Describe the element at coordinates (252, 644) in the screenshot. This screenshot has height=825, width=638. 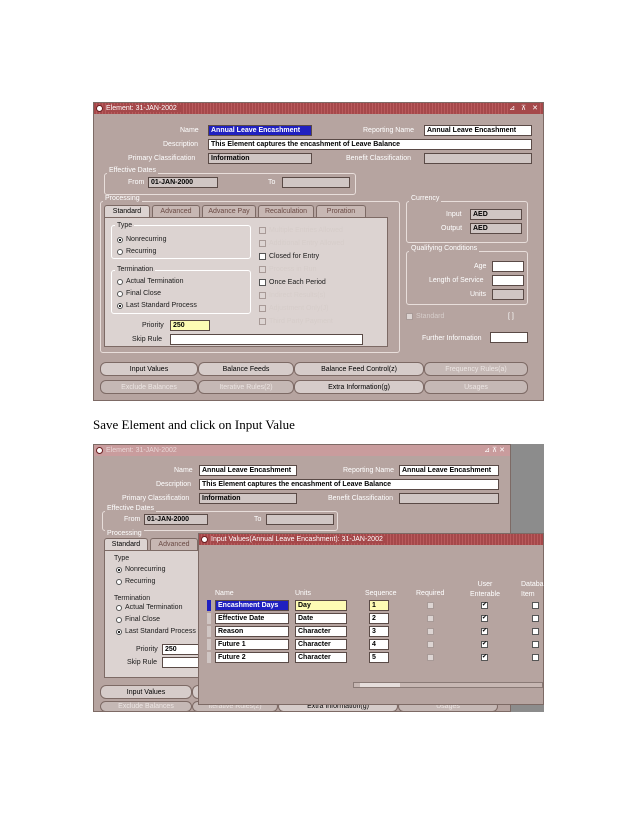
I see `input-value-name: Future 1` at that location.